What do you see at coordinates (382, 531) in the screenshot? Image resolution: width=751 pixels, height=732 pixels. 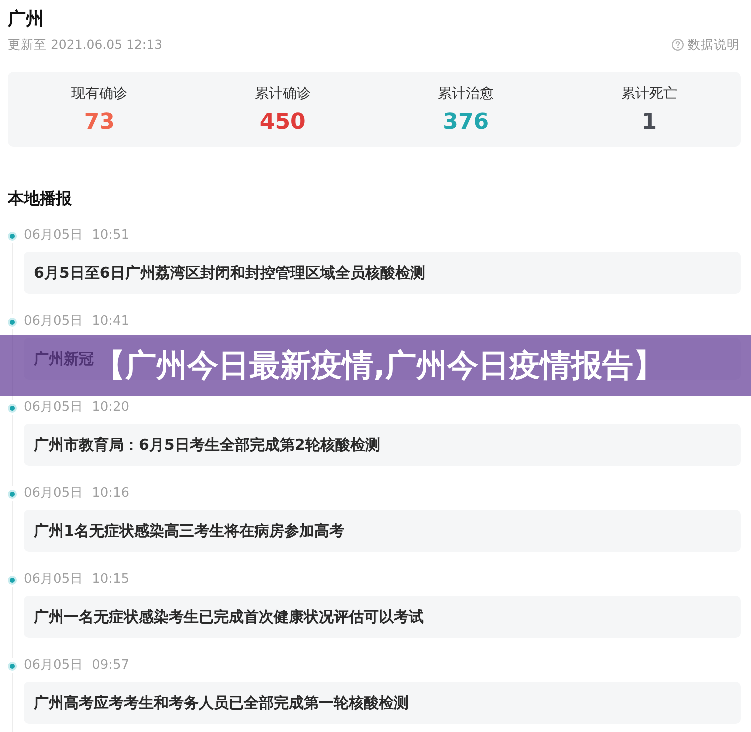 I see `news-card: 广州1名无症状感染高三考生将在病房参加高考` at bounding box center [382, 531].